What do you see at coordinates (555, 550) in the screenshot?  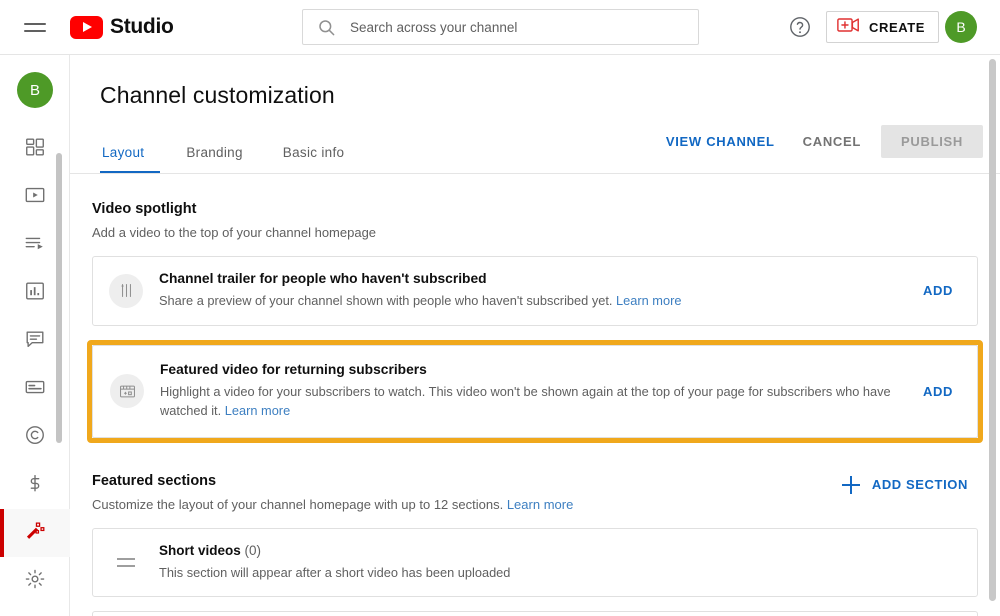 I see `short-videos-title: Short videos (0)` at bounding box center [555, 550].